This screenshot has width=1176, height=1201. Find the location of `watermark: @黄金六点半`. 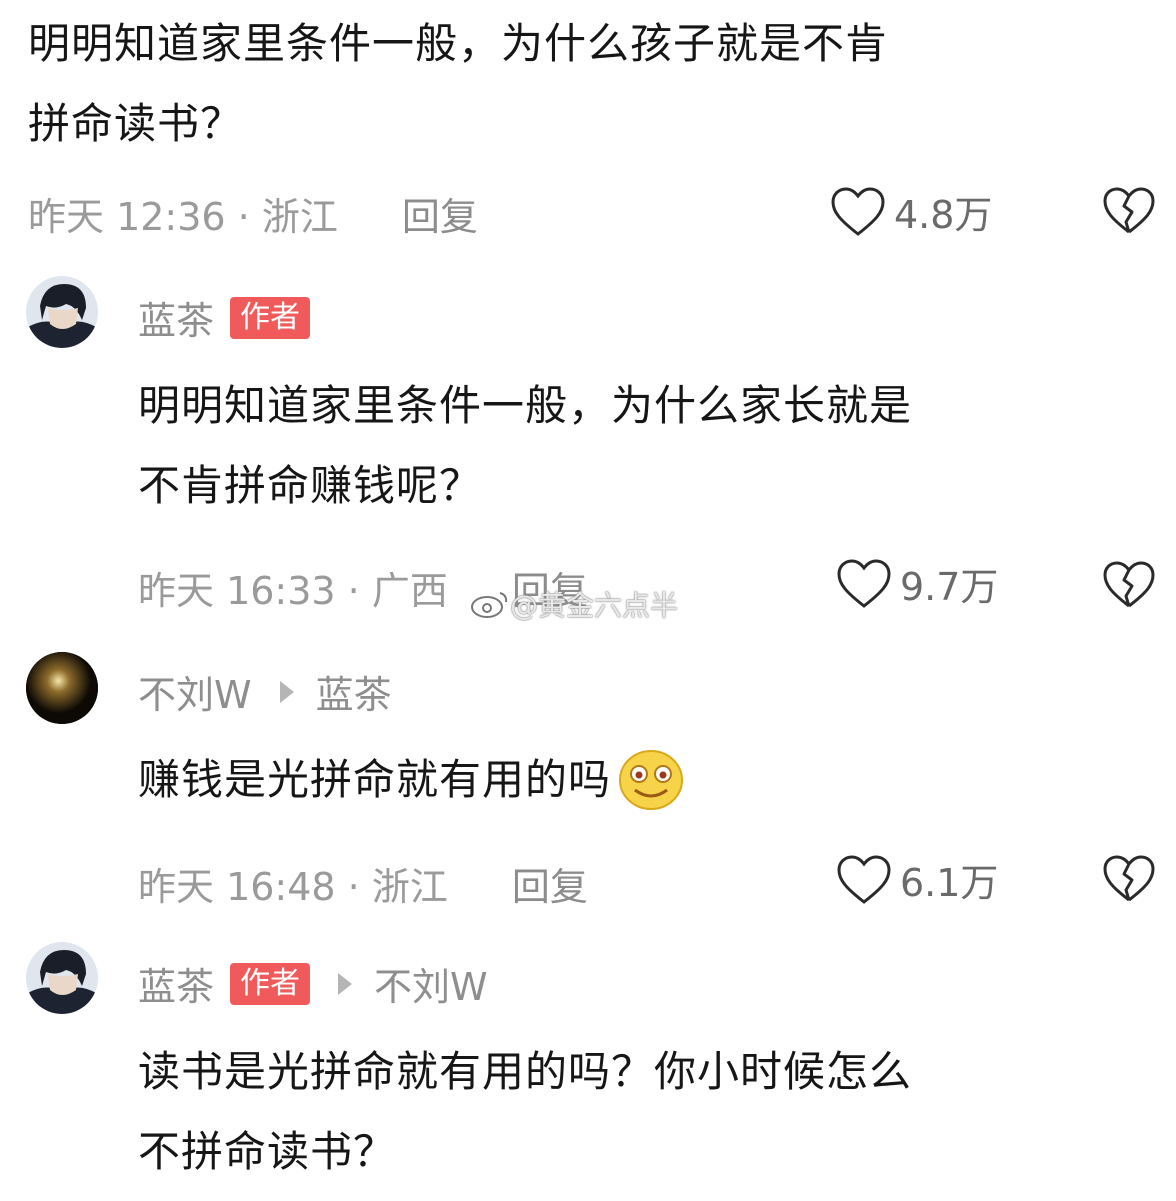

watermark: @黄金六点半 is located at coordinates (574, 604).